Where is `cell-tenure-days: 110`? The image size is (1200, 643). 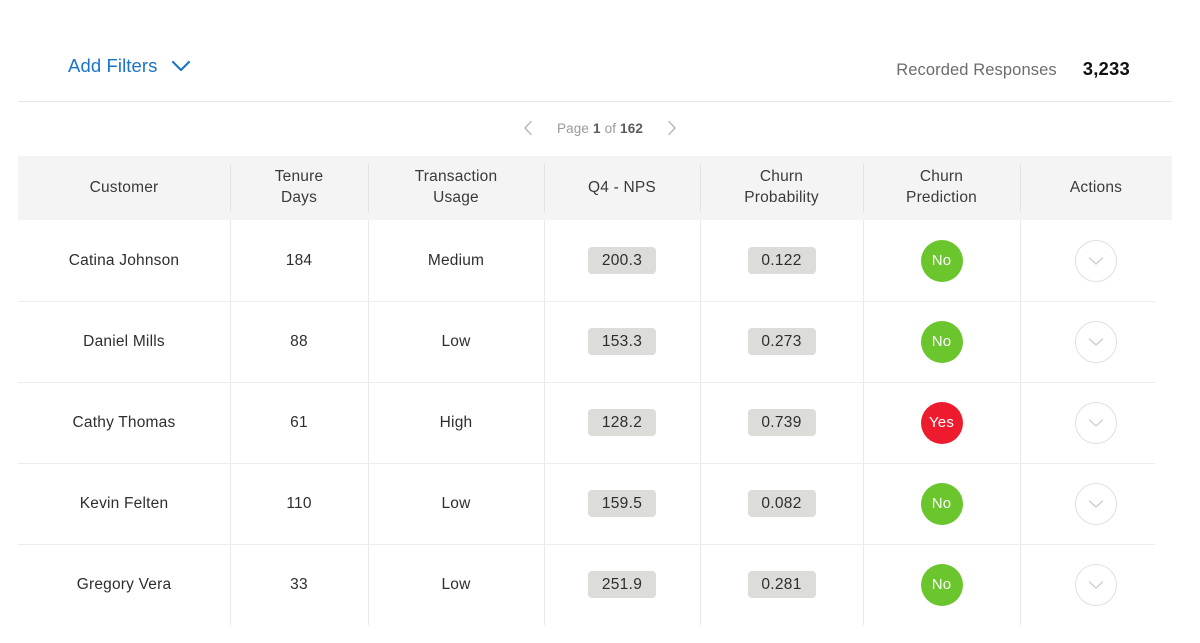 cell-tenure-days: 110 is located at coordinates (299, 503).